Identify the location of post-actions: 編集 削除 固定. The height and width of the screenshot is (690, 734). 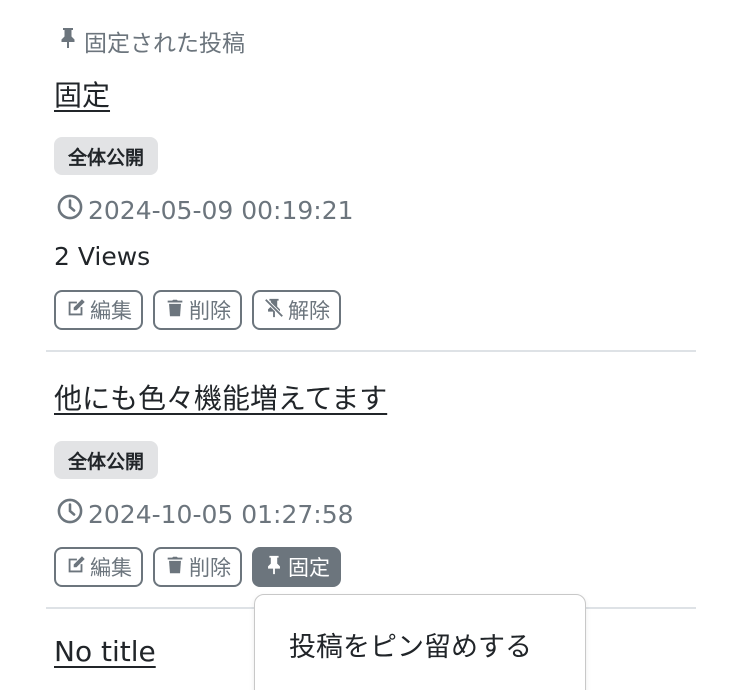
(197, 567).